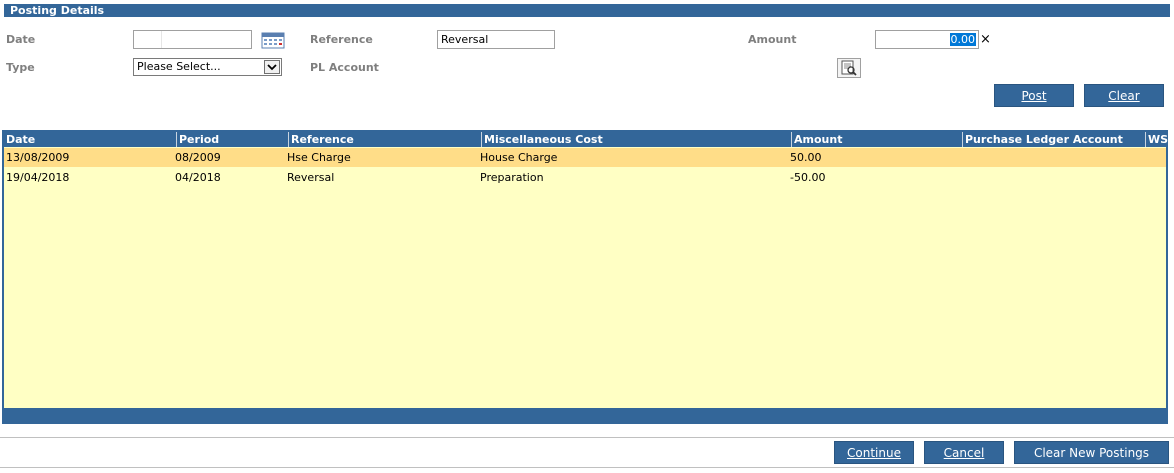  Describe the element at coordinates (962, 39) in the screenshot. I see `amount-value: 0.00` at that location.